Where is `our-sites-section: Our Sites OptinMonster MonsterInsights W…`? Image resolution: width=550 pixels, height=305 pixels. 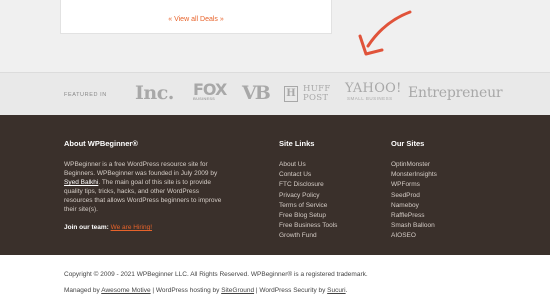 our-sites-section: Our Sites OptinMonster MonsterInsights W… is located at coordinates (414, 190).